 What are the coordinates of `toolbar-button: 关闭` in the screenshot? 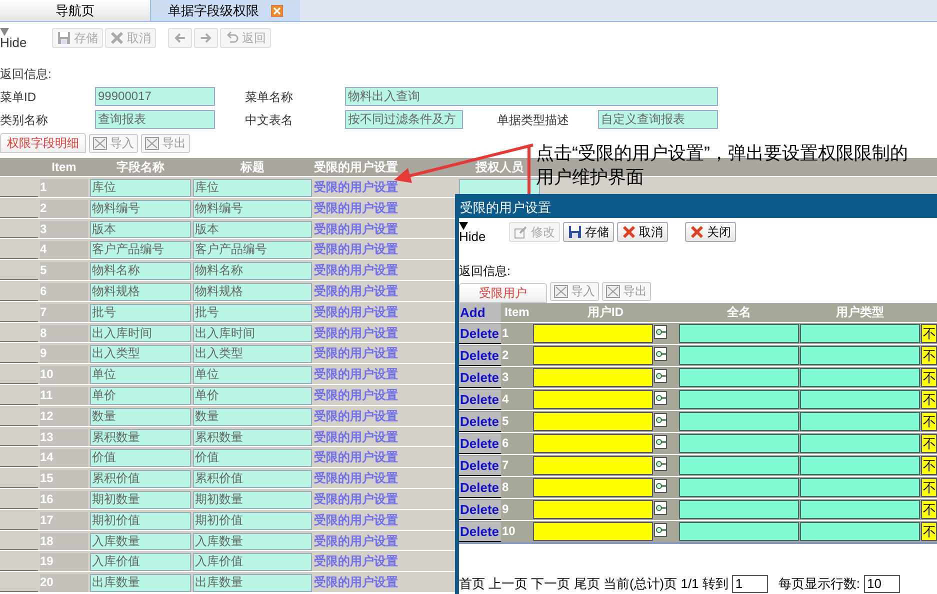 It's located at (710, 232).